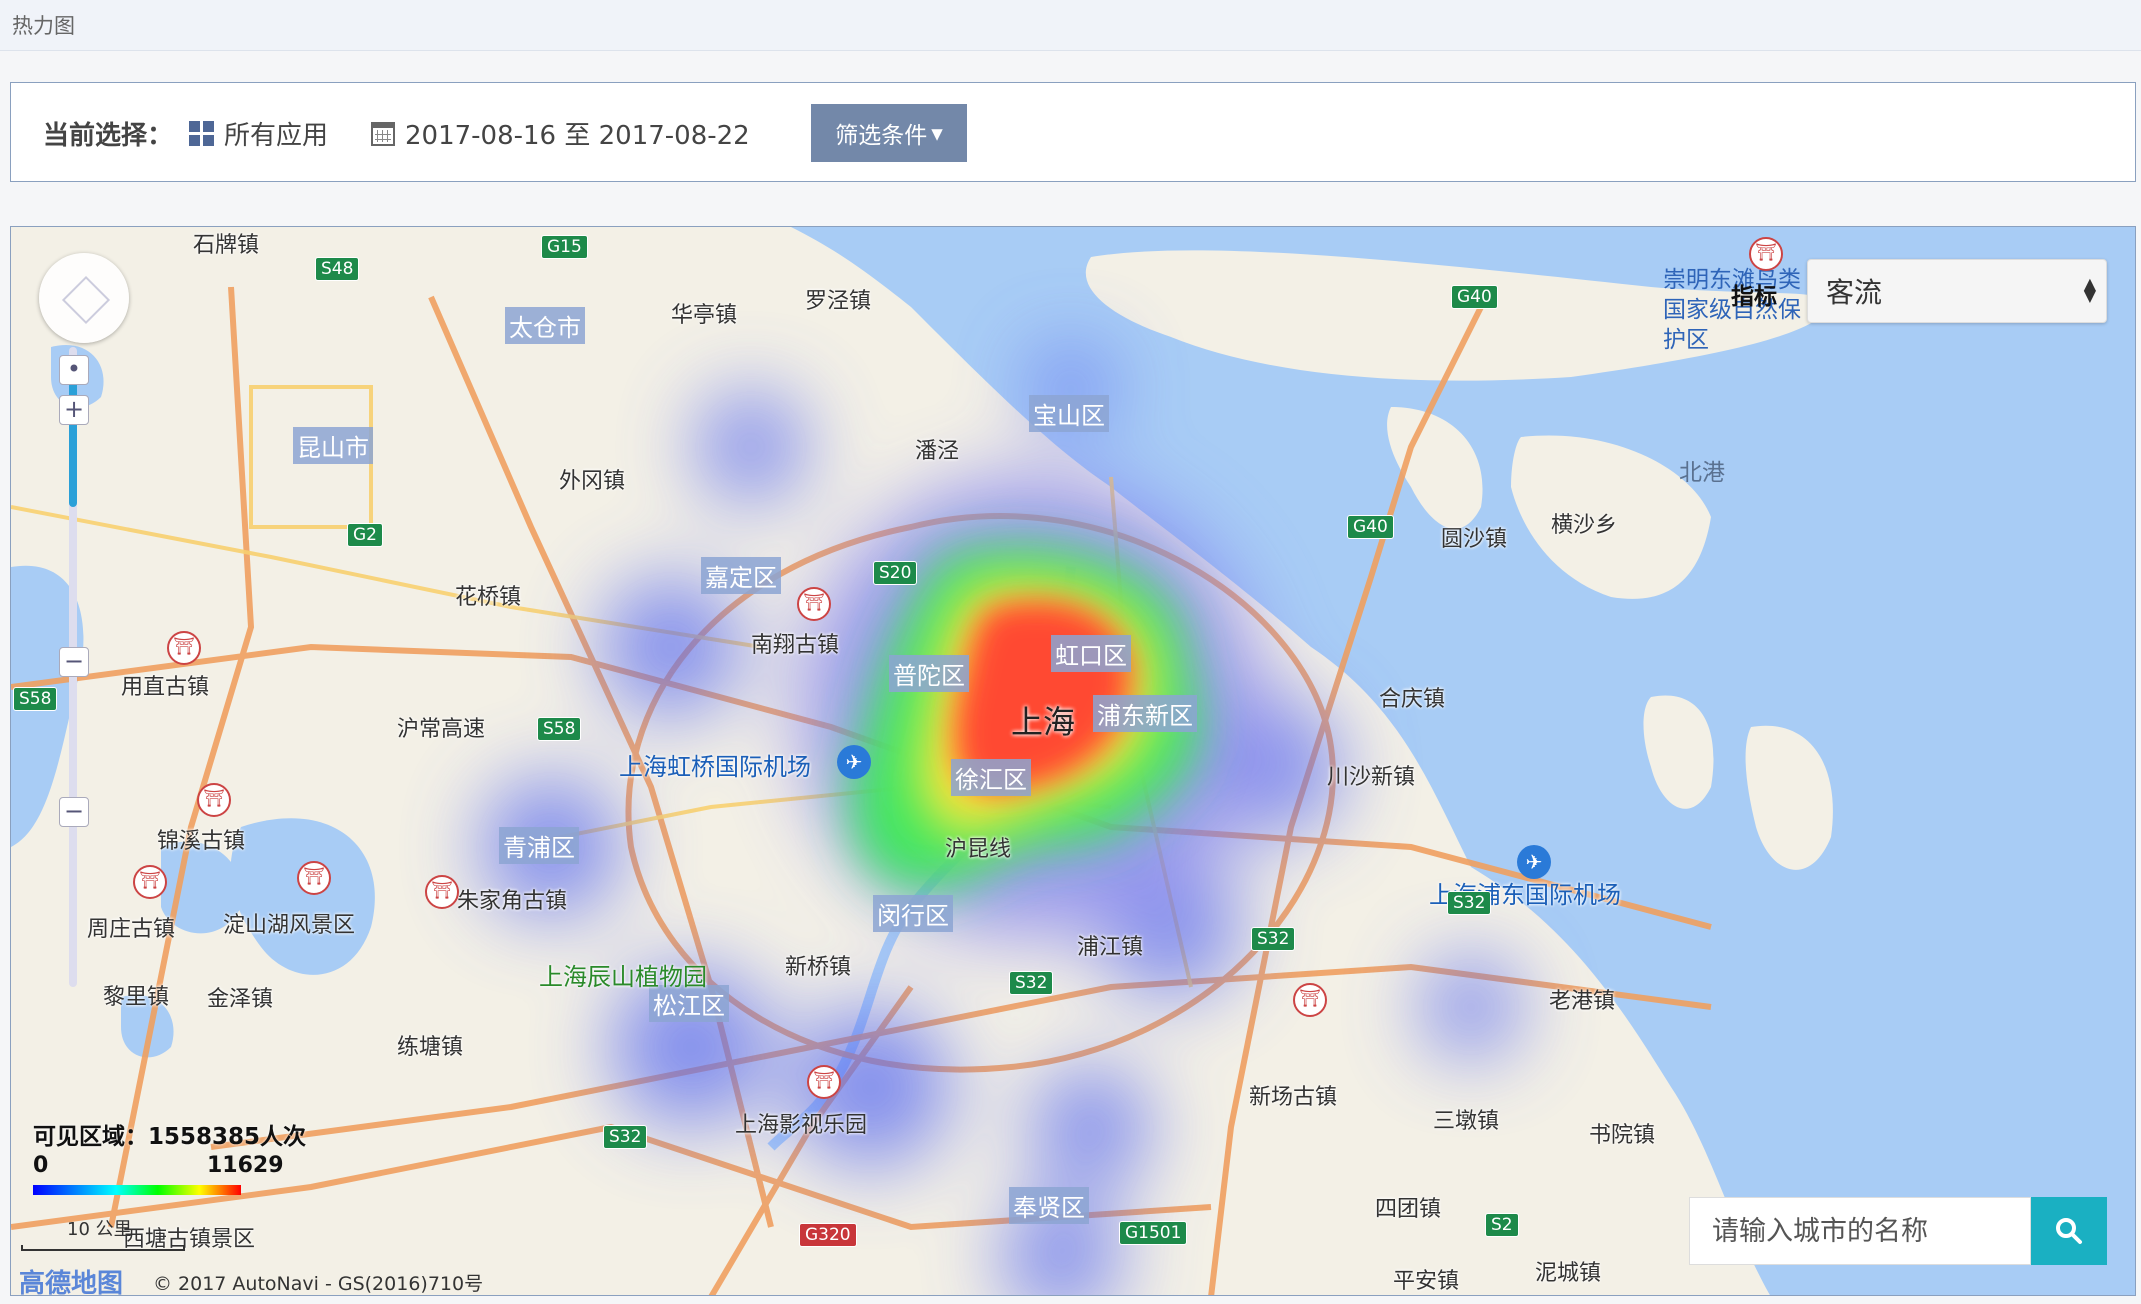  Describe the element at coordinates (1370, 527) in the screenshot. I see `highway-shield: G40` at that location.